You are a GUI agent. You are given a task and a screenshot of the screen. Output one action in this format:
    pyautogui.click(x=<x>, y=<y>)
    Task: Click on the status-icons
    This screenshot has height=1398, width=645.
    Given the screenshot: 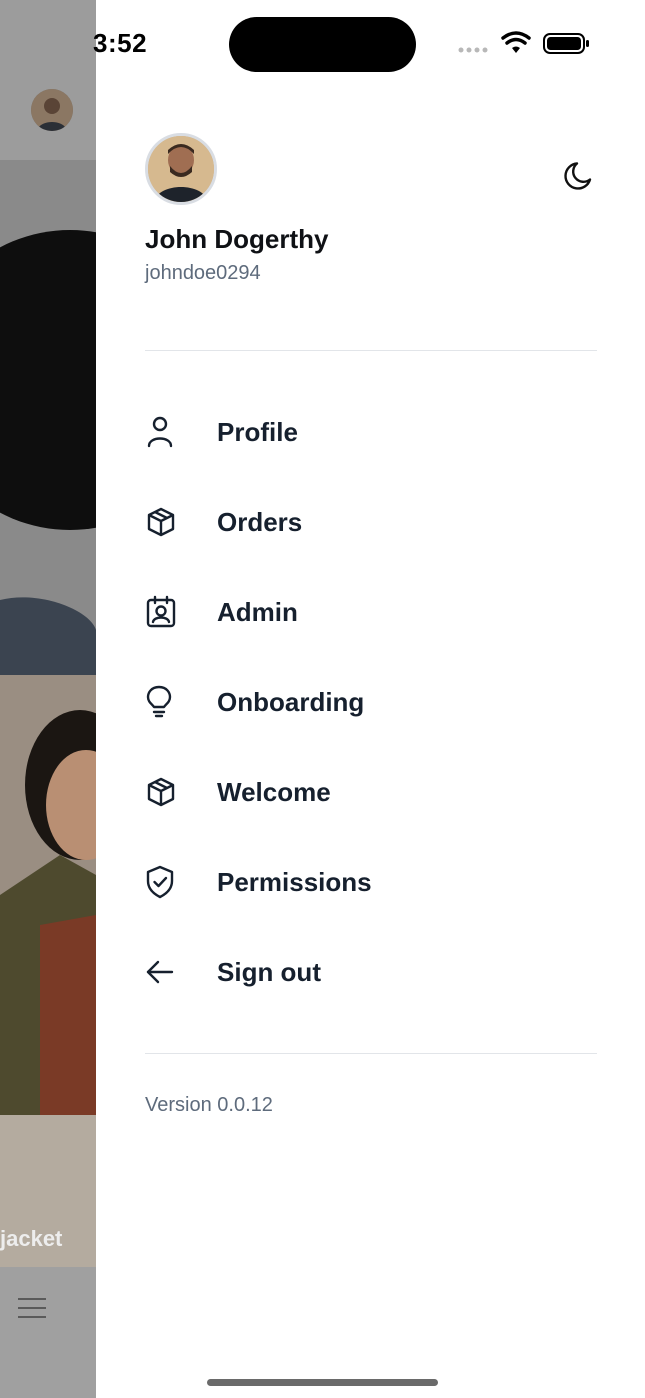 What is the action you would take?
    pyautogui.click(x=524, y=43)
    